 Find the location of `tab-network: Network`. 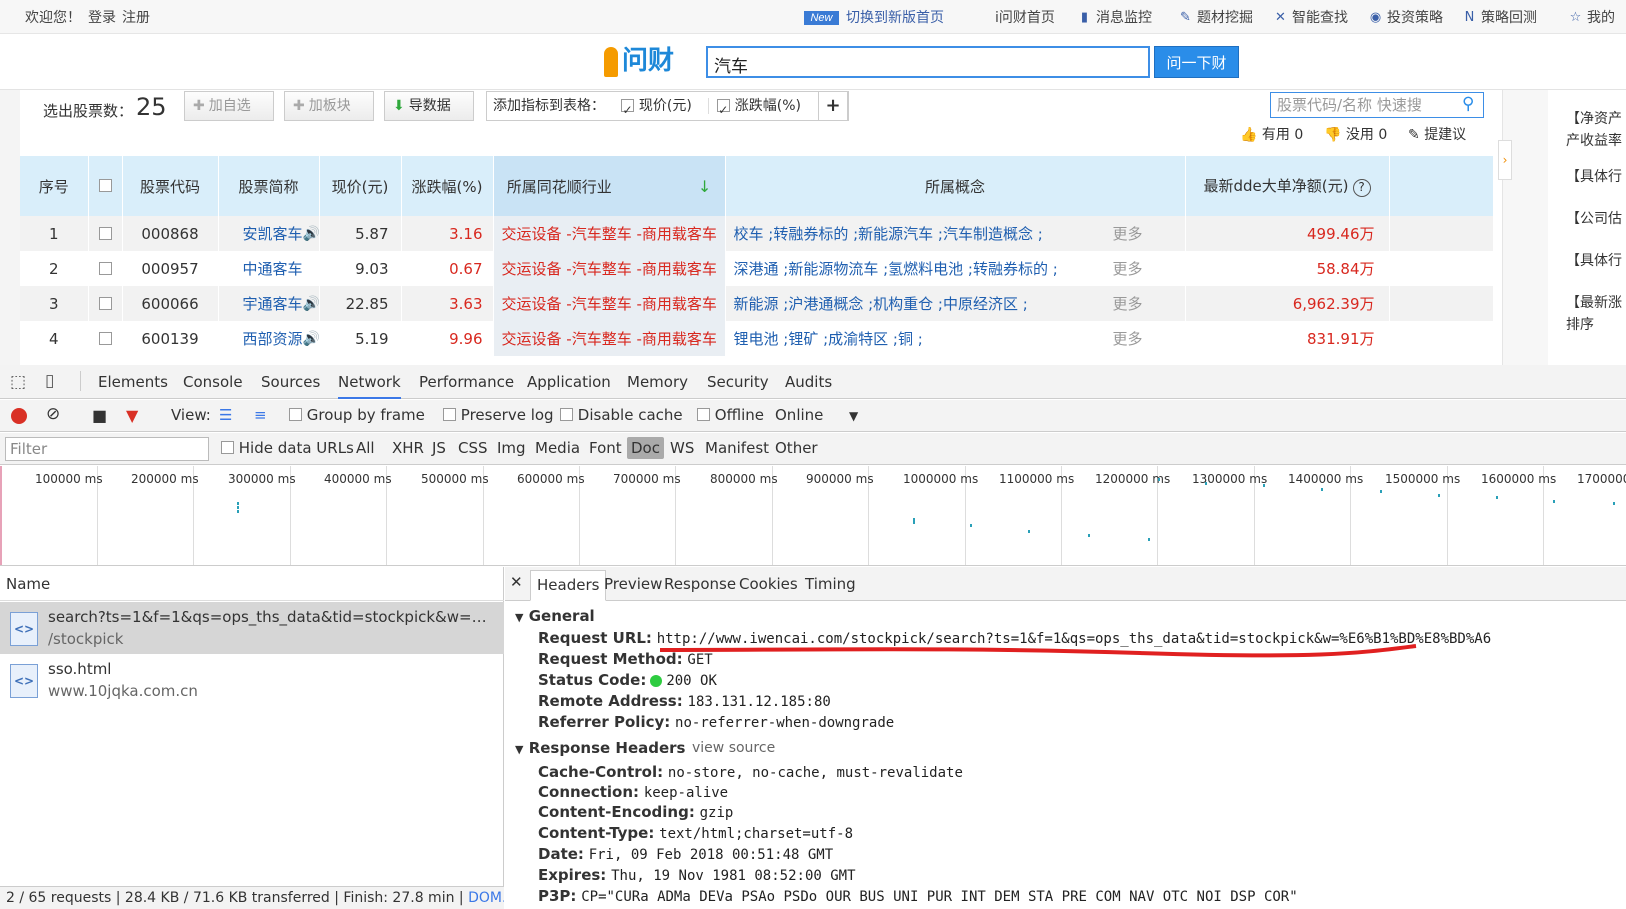

tab-network: Network is located at coordinates (369, 386).